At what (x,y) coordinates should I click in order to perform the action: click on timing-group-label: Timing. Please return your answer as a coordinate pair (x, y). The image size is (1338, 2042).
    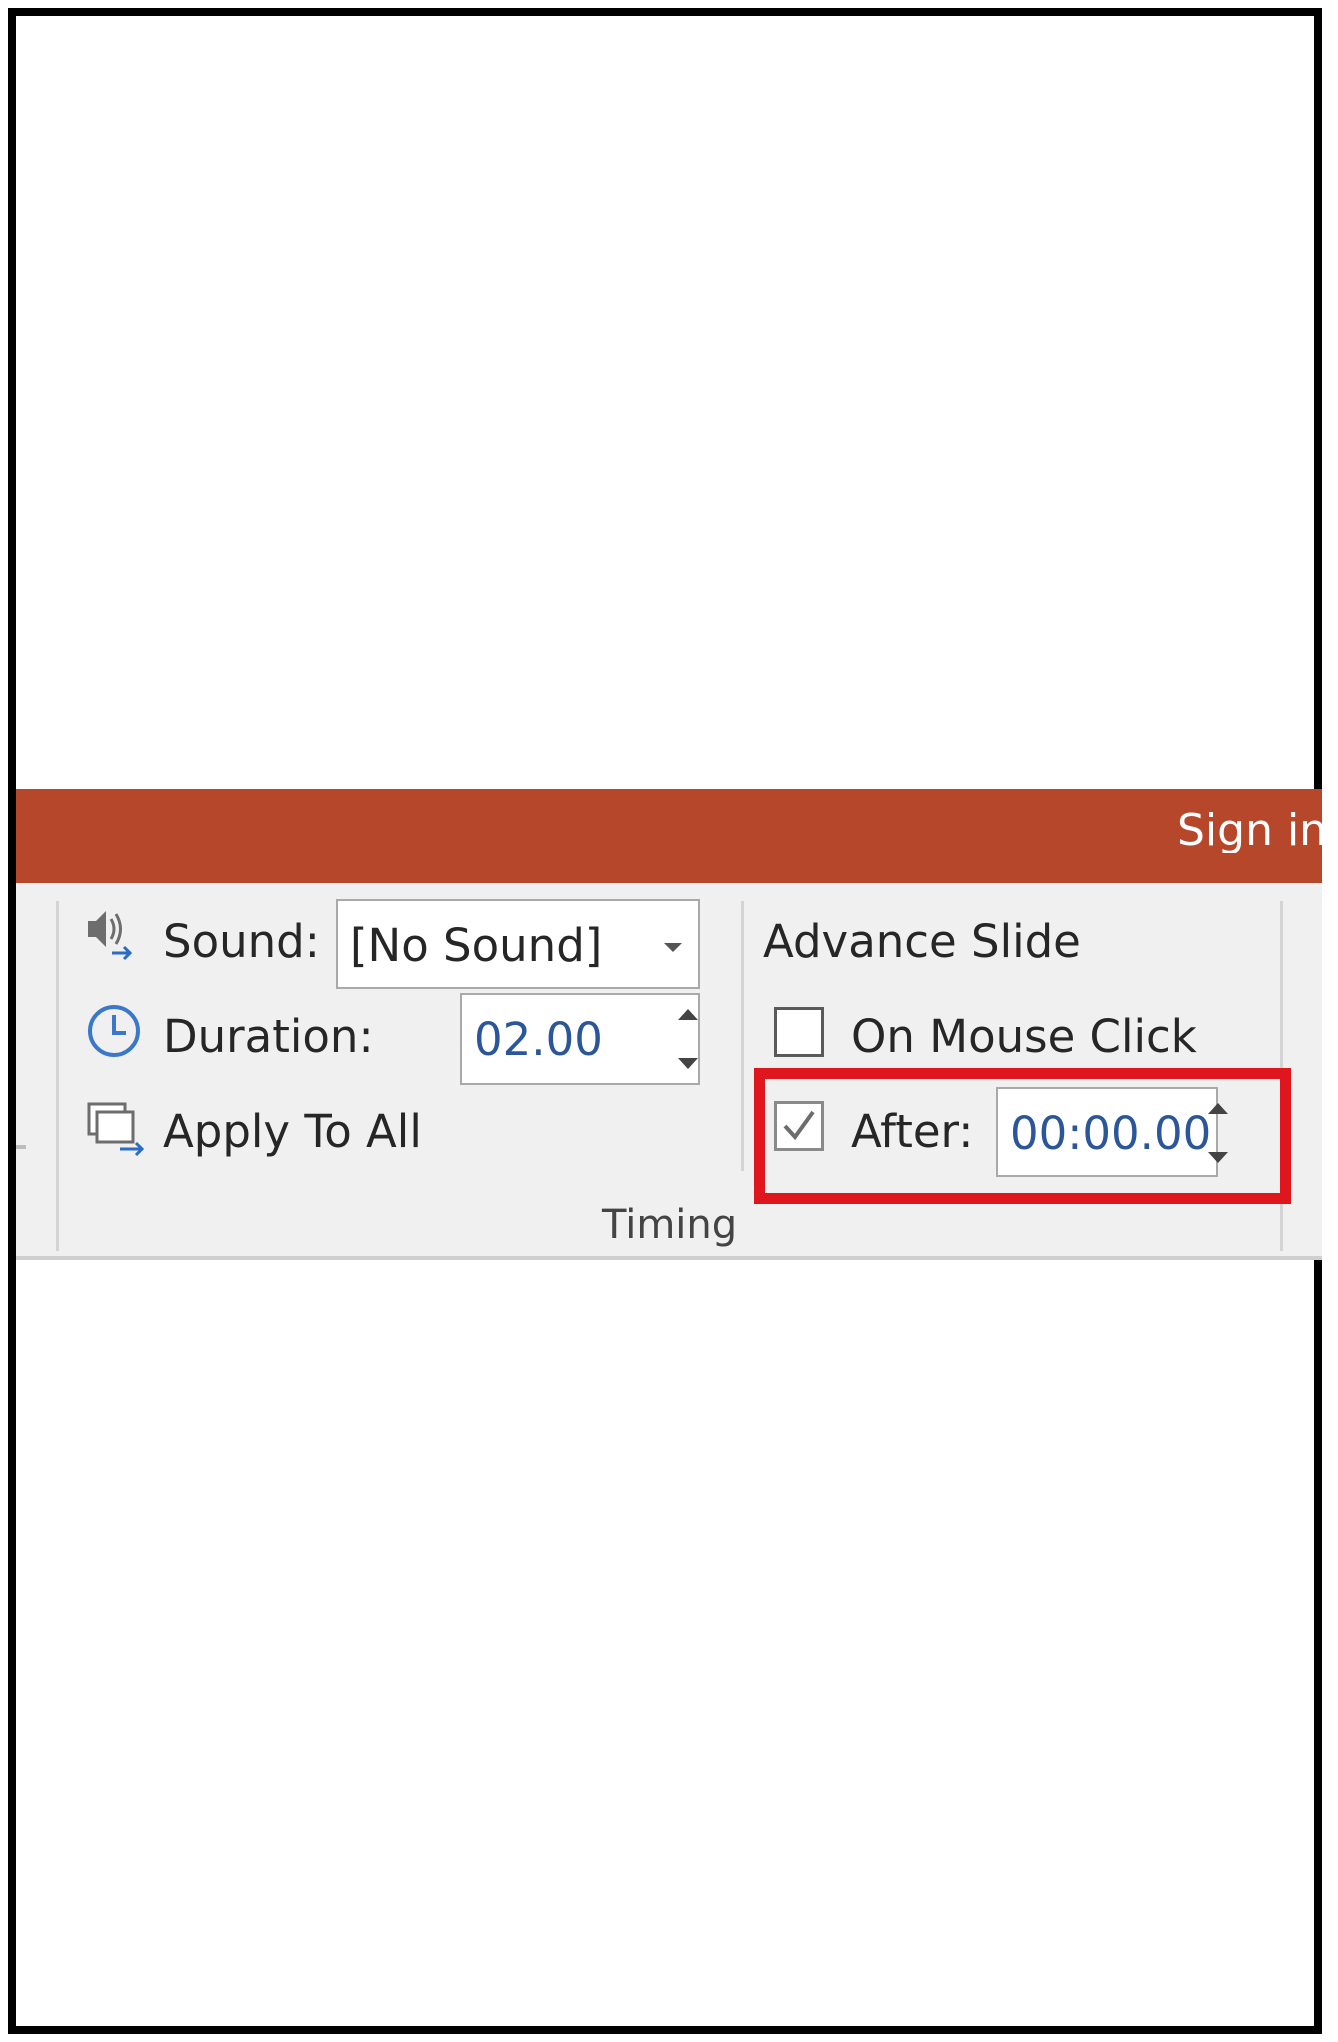
    Looking at the image, I should click on (670, 1225).